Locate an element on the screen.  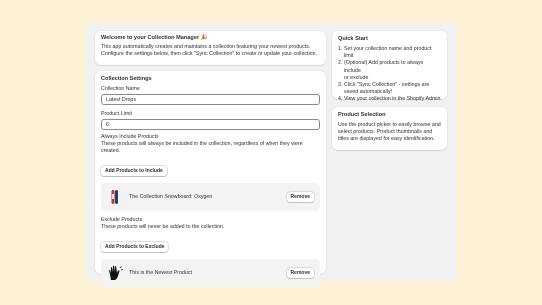
exclude-heading: Exclude Products is located at coordinates (122, 220).